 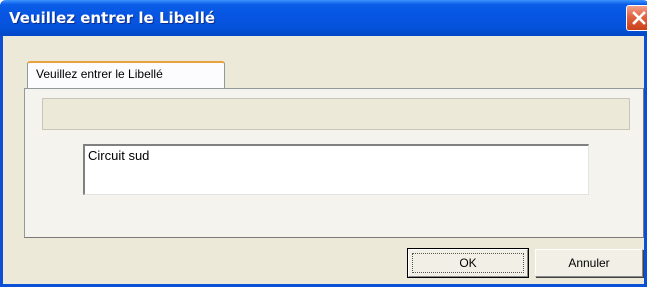 I want to click on cancel-button: Annuler, so click(x=589, y=263).